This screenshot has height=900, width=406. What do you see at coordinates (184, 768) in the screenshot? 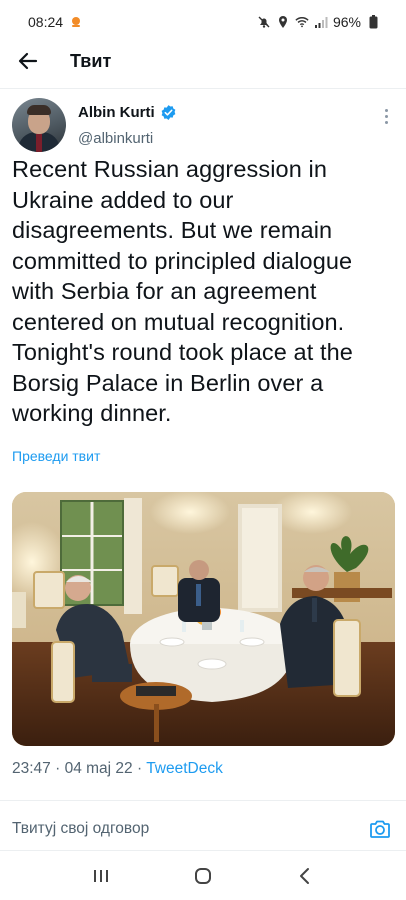
I see `tweet-source-link: TweetDeck` at bounding box center [184, 768].